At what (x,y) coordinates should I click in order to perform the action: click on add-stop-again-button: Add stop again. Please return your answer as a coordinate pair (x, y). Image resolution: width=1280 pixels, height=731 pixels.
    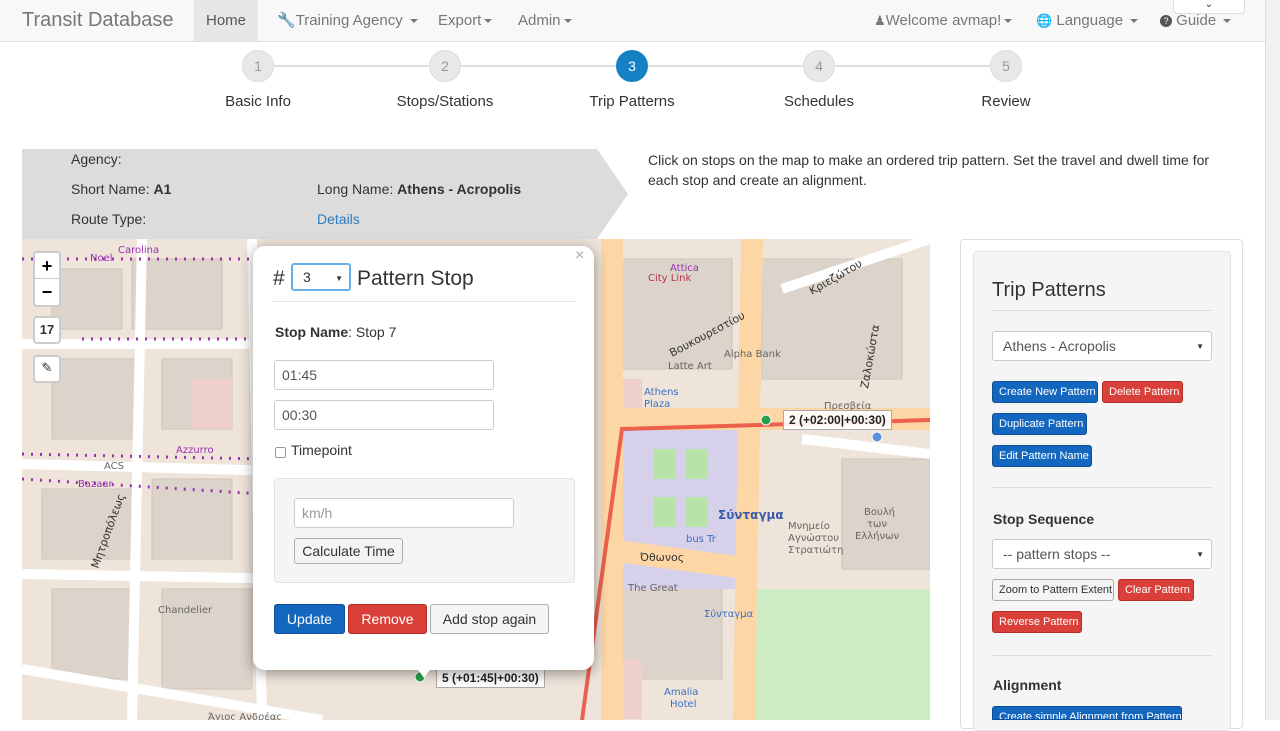
    Looking at the image, I should click on (489, 619).